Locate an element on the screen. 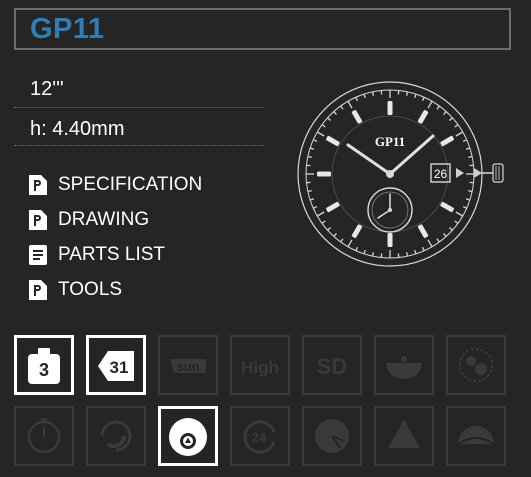 The width and height of the screenshot is (531, 477). feature-date-31: 31 is located at coordinates (116, 365).